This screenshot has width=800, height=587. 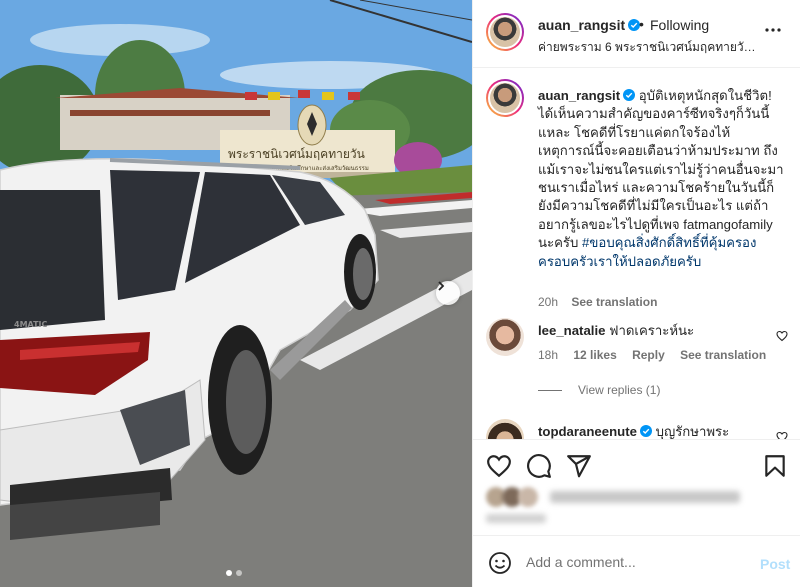 What do you see at coordinates (548, 302) in the screenshot?
I see `caption-time: 20h` at bounding box center [548, 302].